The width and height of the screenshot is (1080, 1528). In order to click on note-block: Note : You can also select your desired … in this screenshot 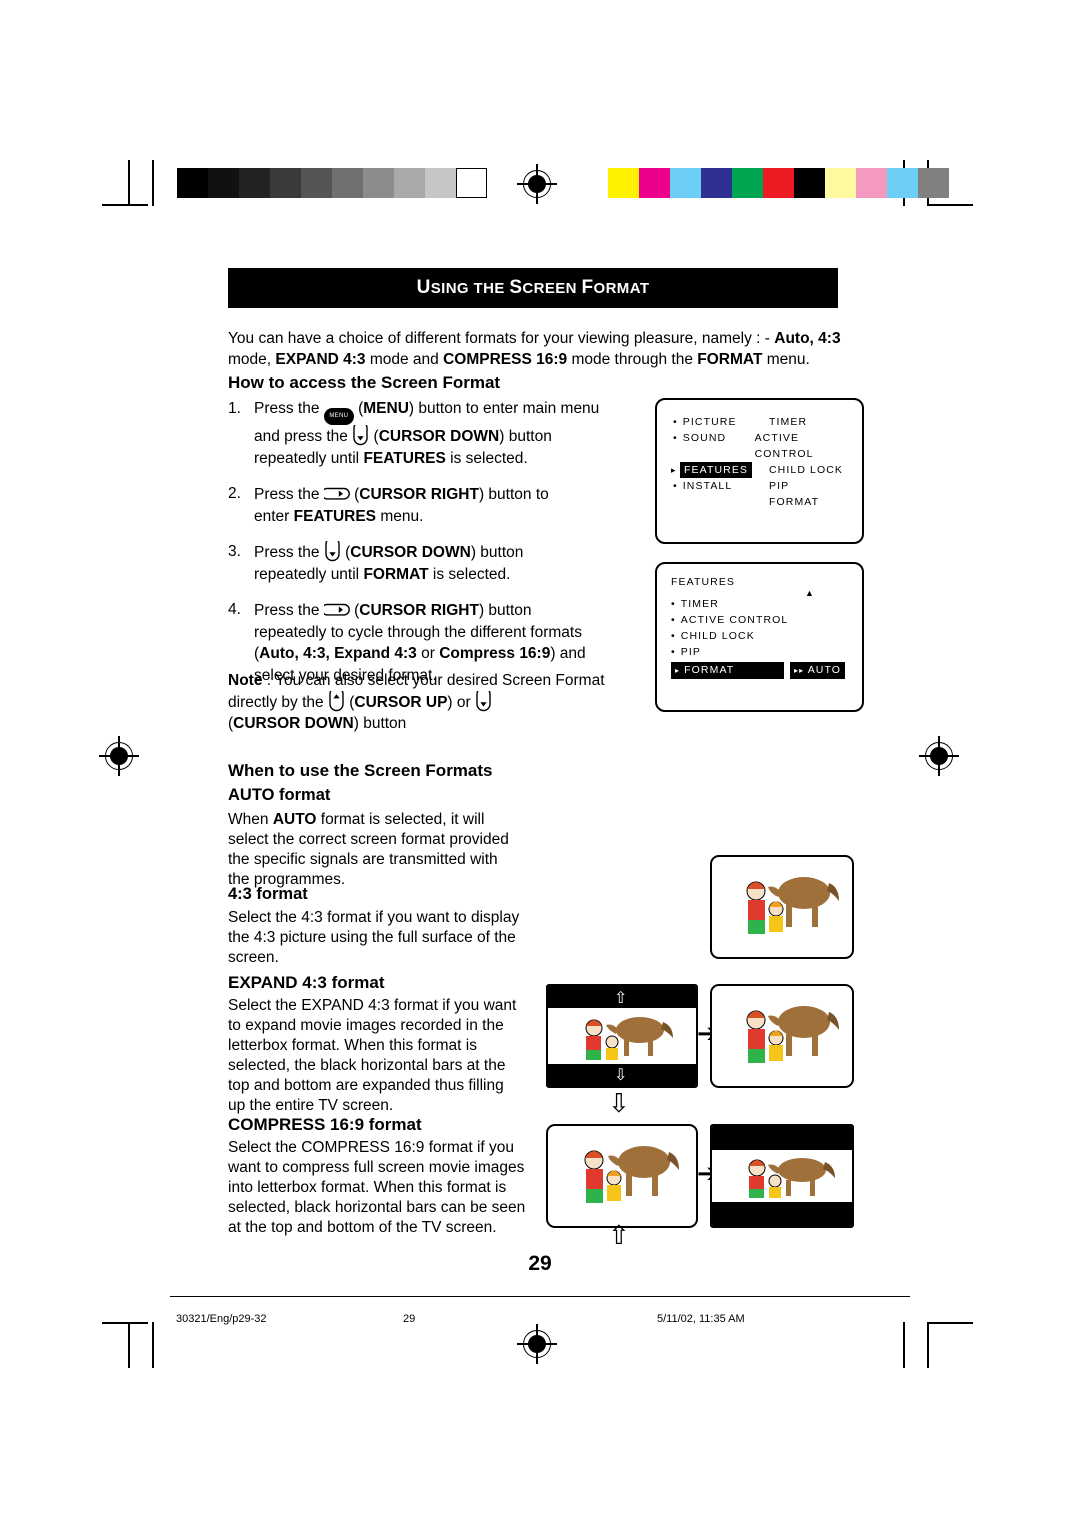, I will do `click(428, 702)`.